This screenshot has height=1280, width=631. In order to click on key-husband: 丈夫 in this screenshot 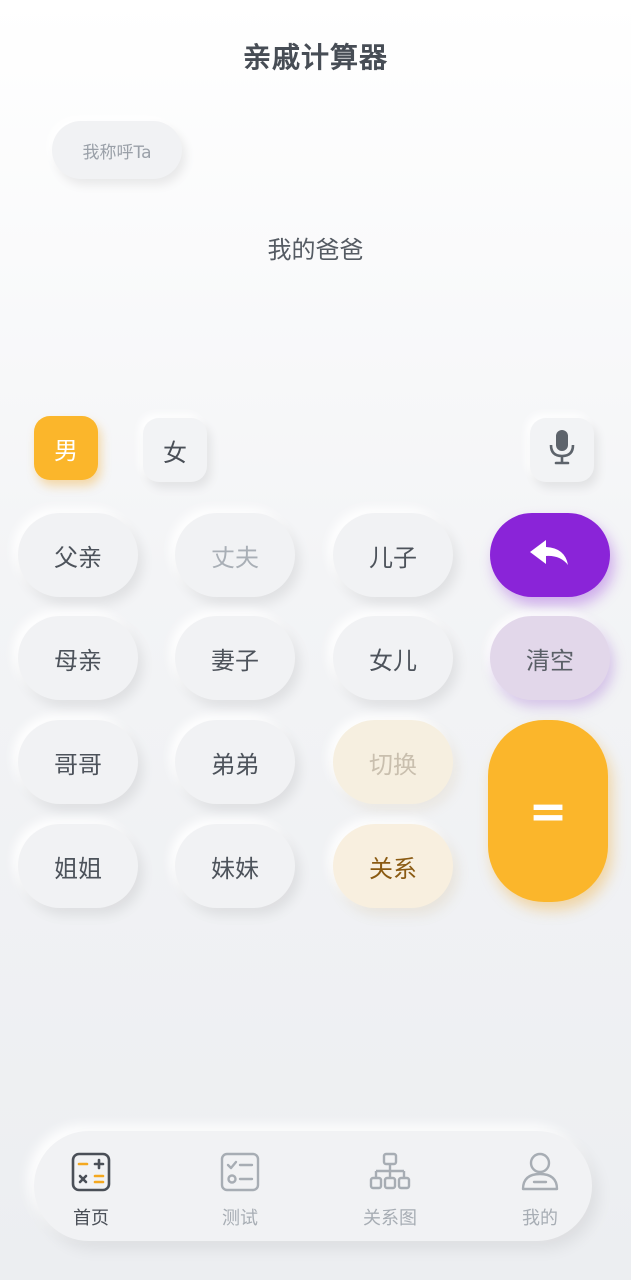, I will do `click(235, 555)`.